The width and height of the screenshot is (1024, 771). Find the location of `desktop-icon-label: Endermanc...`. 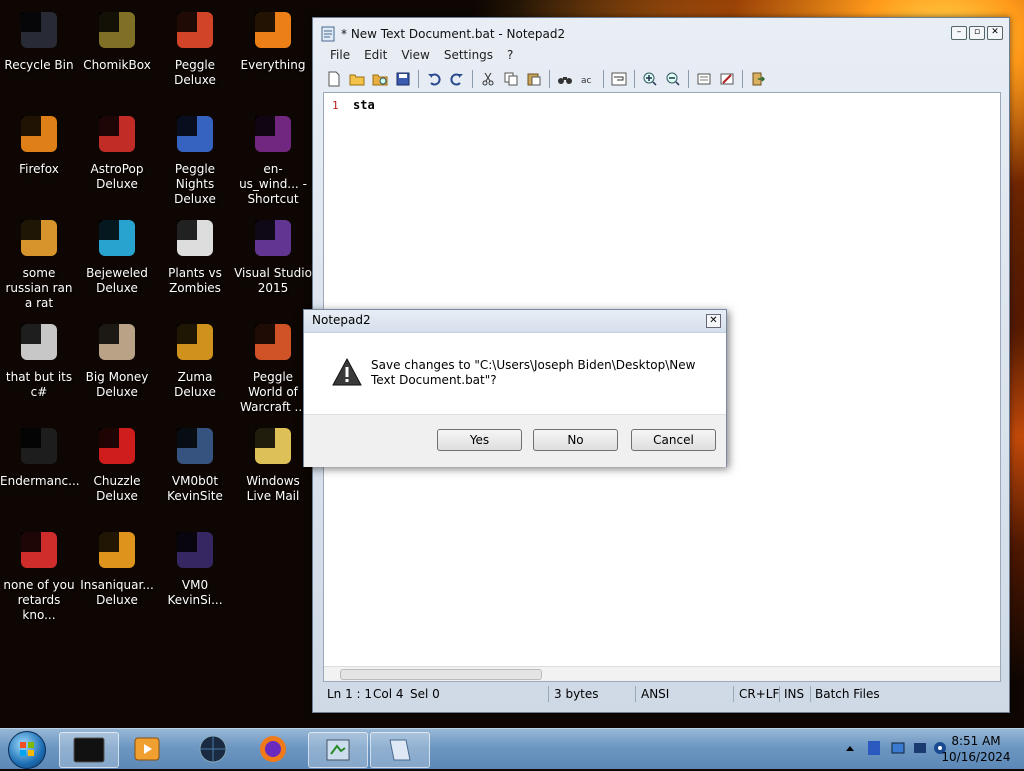

desktop-icon-label: Endermanc... is located at coordinates (40, 481).